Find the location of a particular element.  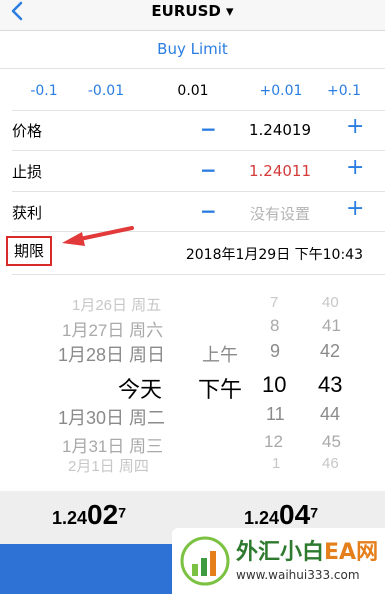

step-plus-0-01-button: +0.01 is located at coordinates (281, 91).